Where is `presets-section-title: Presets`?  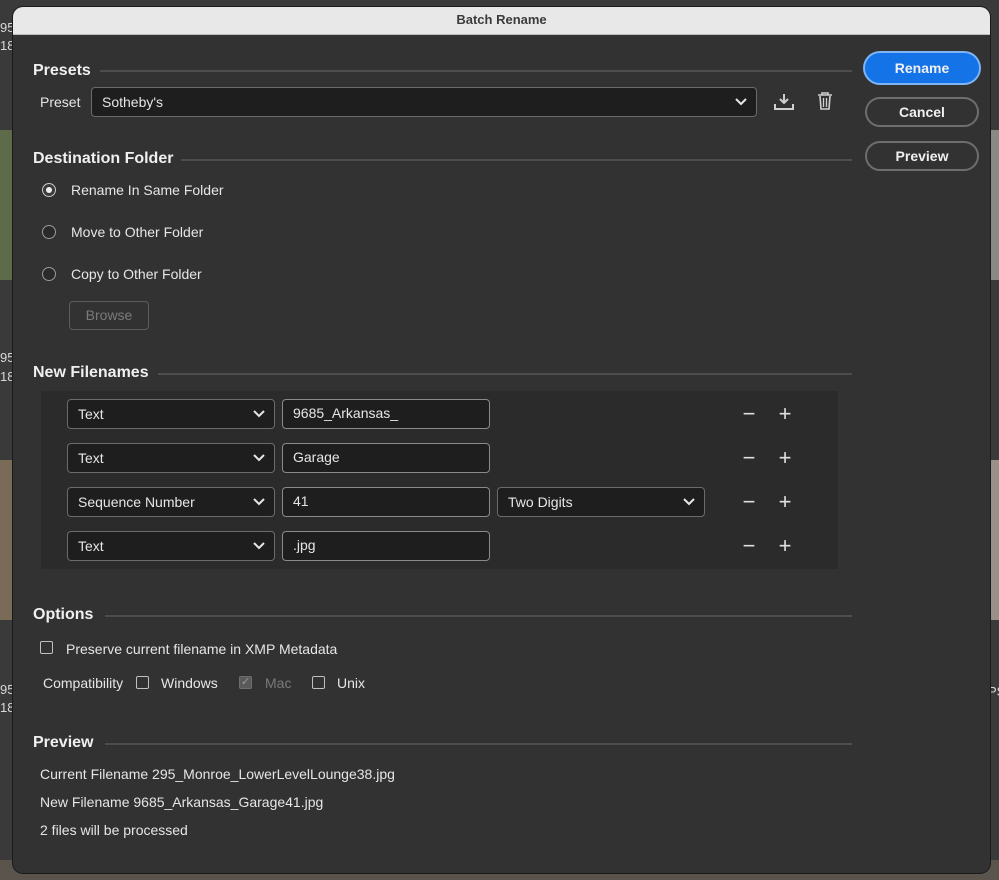
presets-section-title: Presets is located at coordinates (62, 70).